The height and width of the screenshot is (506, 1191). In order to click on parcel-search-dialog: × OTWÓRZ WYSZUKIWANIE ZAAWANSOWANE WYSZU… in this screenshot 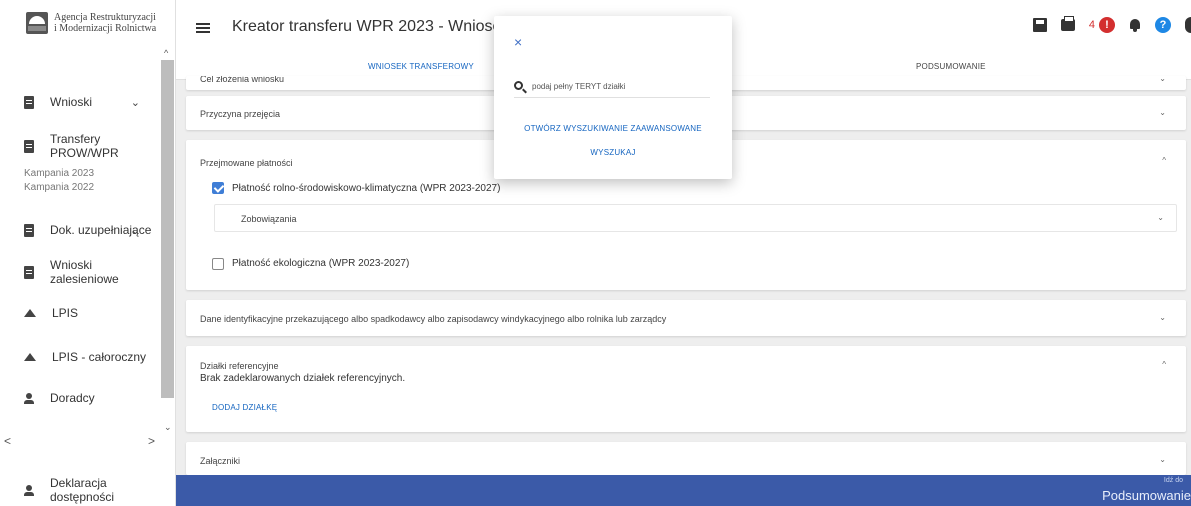, I will do `click(613, 97)`.